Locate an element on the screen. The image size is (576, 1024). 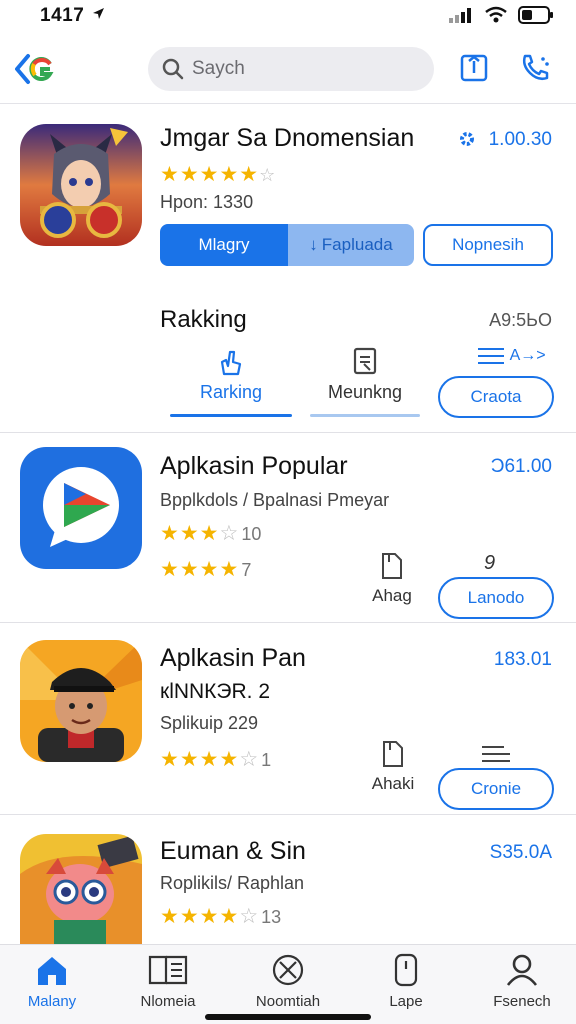
tab-ranking-indicator is located at coordinates (231, 415).